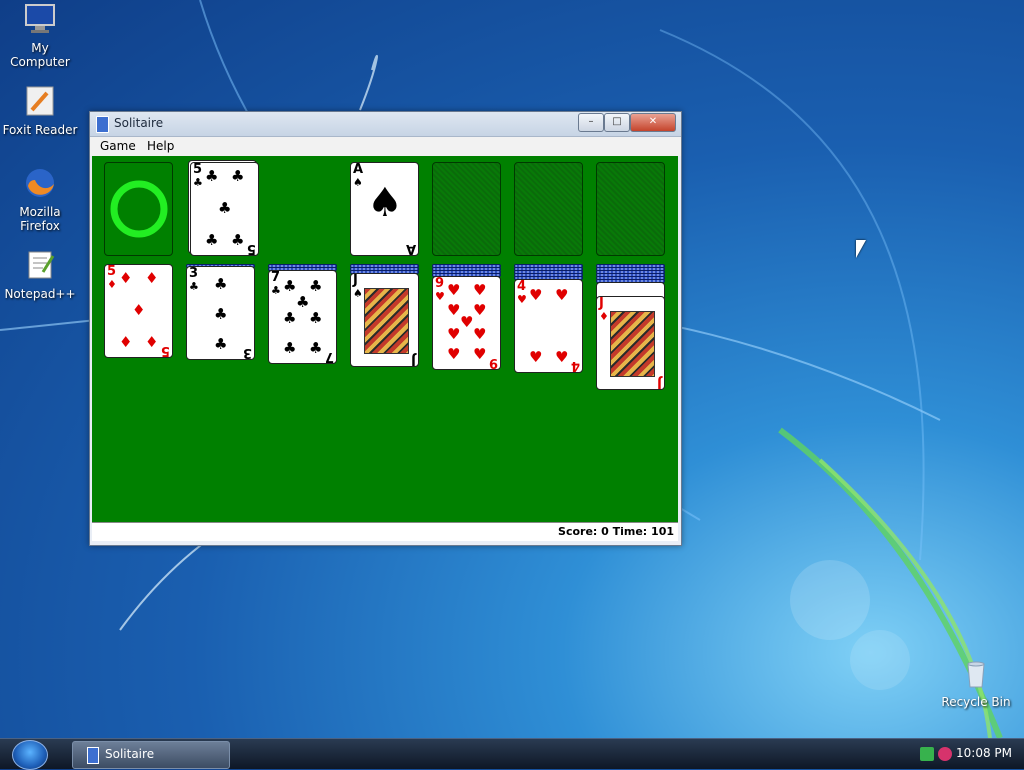 The height and width of the screenshot is (770, 1024). I want to click on card-rank-bottom: 9, so click(493, 362).